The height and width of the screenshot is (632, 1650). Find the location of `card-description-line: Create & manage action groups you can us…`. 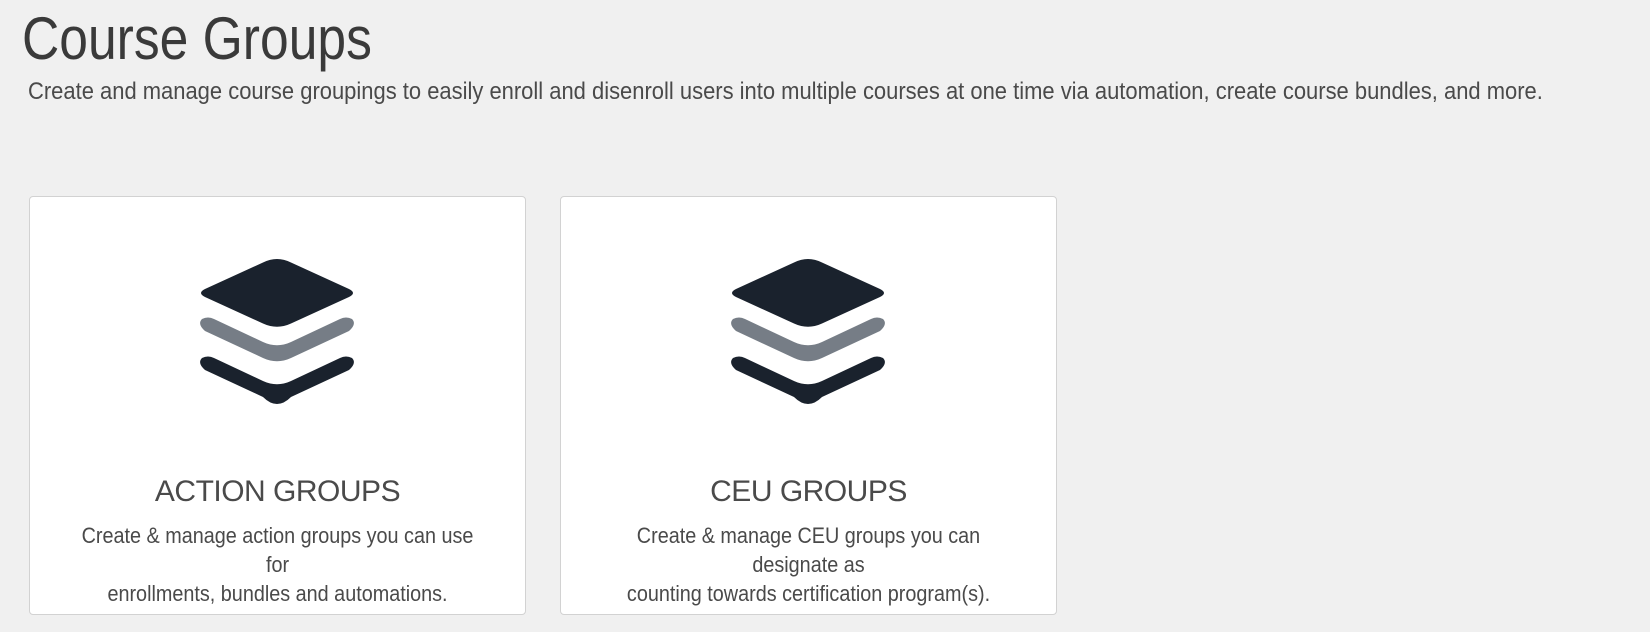

card-description-line: Create & manage action groups you can us… is located at coordinates (277, 550).